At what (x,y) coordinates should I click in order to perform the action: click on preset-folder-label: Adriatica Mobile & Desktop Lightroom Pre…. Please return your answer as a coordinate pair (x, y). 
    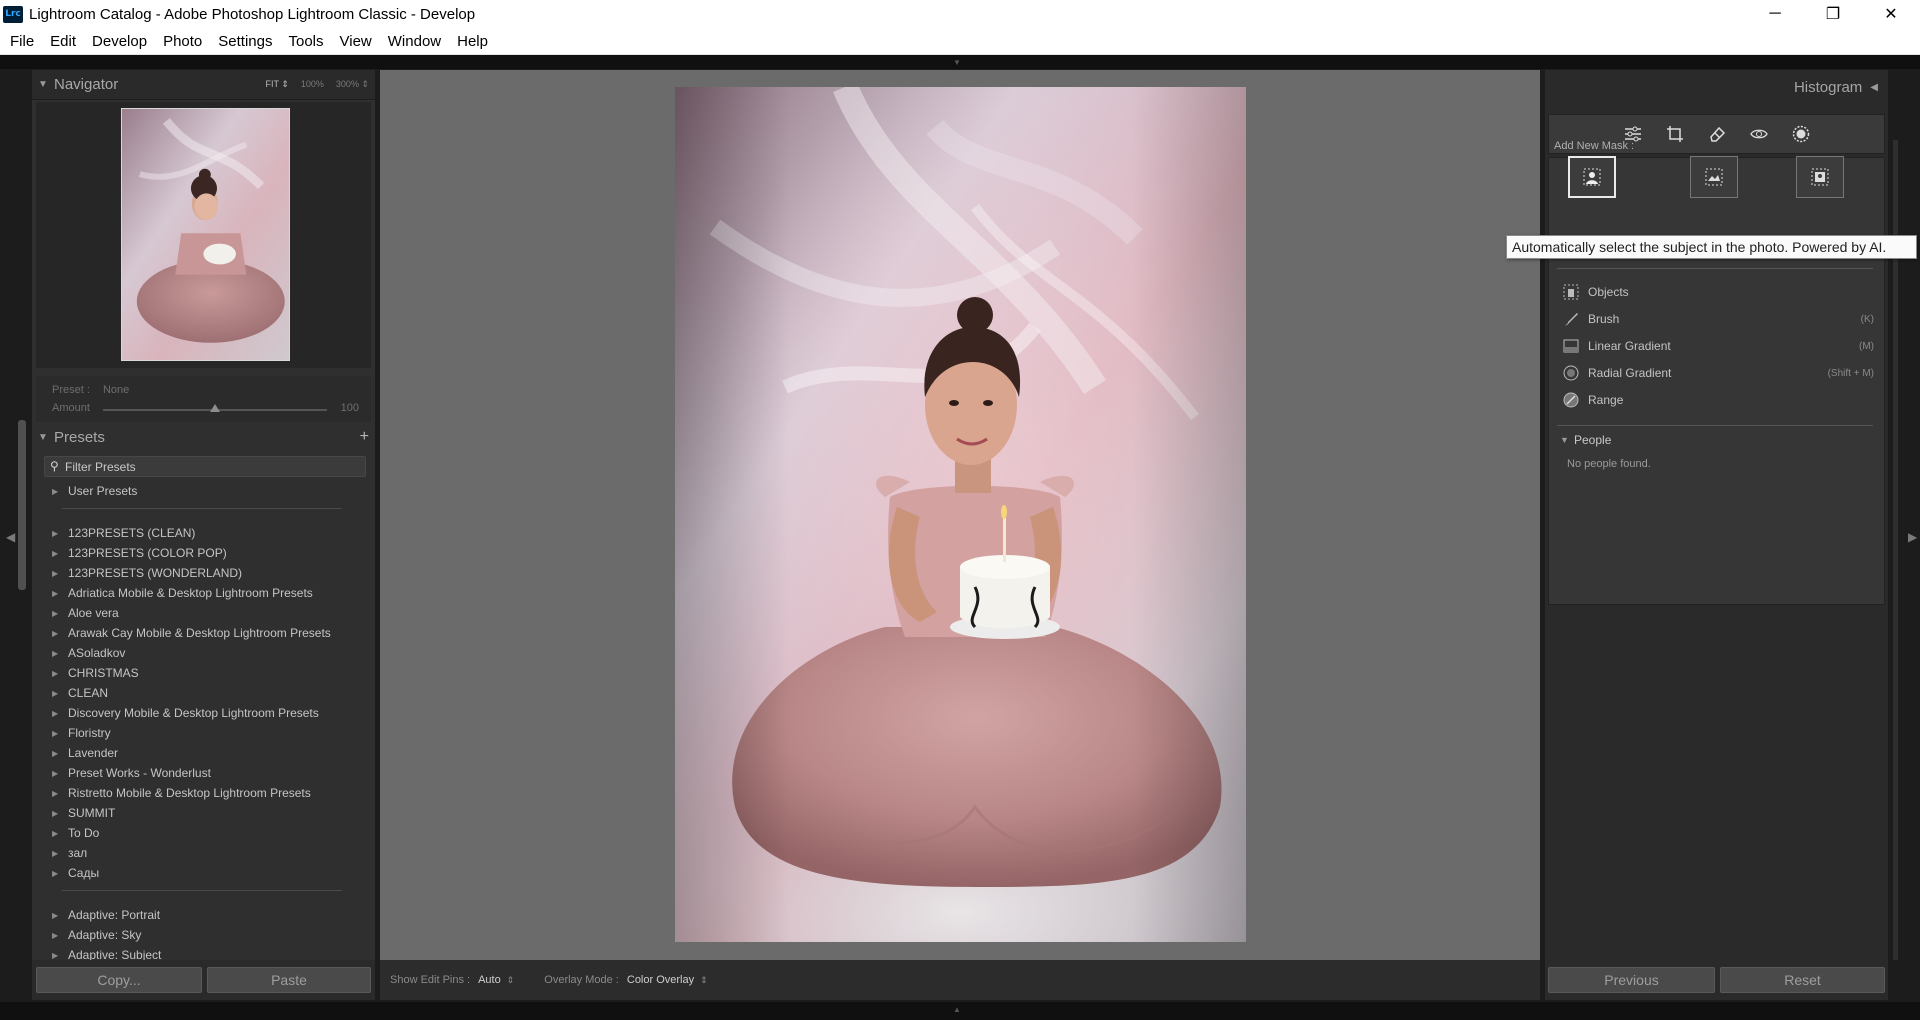
    Looking at the image, I should click on (190, 593).